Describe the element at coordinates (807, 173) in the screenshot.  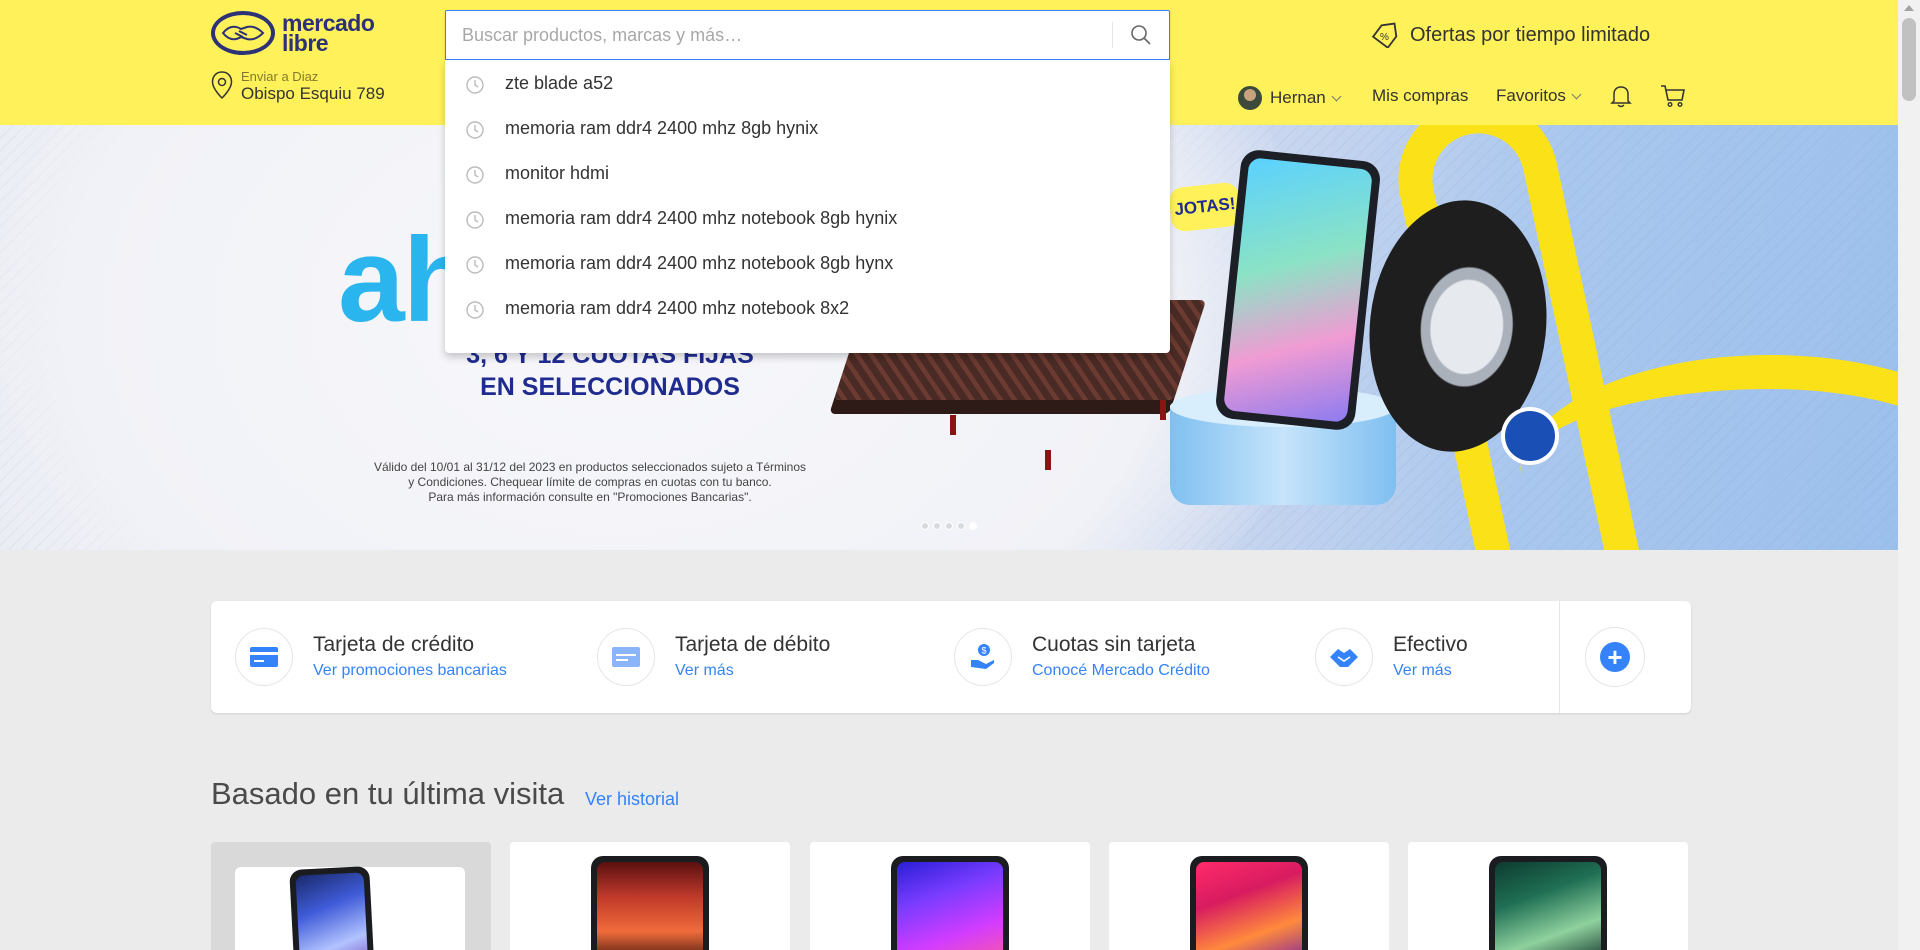
I see `suggestion-item: monitor hdmi` at that location.